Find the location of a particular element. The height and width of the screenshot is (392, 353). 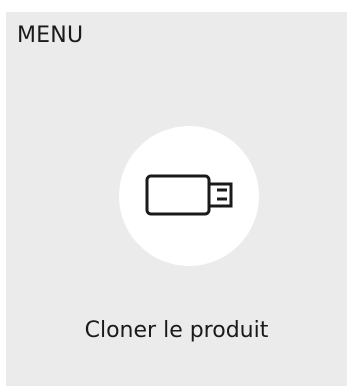

clone-product-button is located at coordinates (189, 196).